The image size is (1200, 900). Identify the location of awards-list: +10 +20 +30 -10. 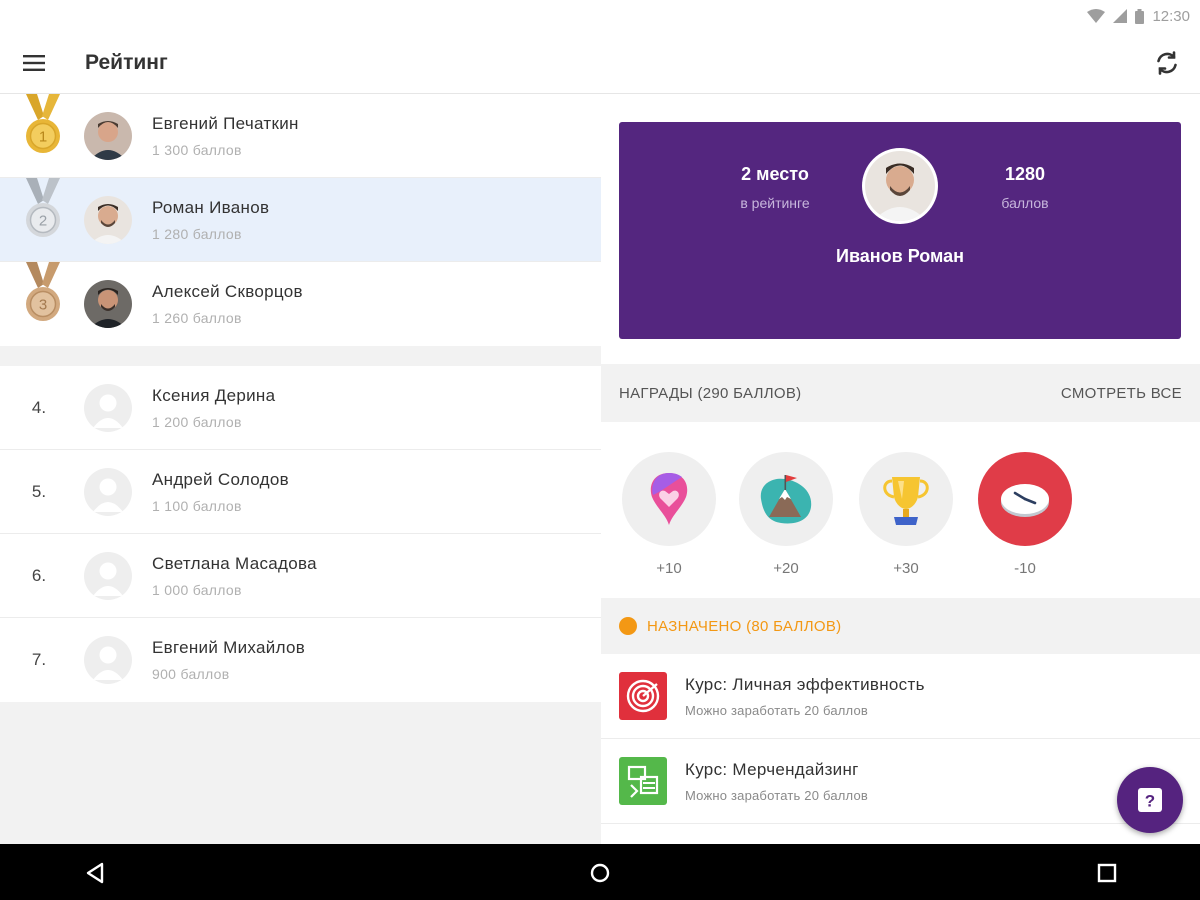
(900, 510).